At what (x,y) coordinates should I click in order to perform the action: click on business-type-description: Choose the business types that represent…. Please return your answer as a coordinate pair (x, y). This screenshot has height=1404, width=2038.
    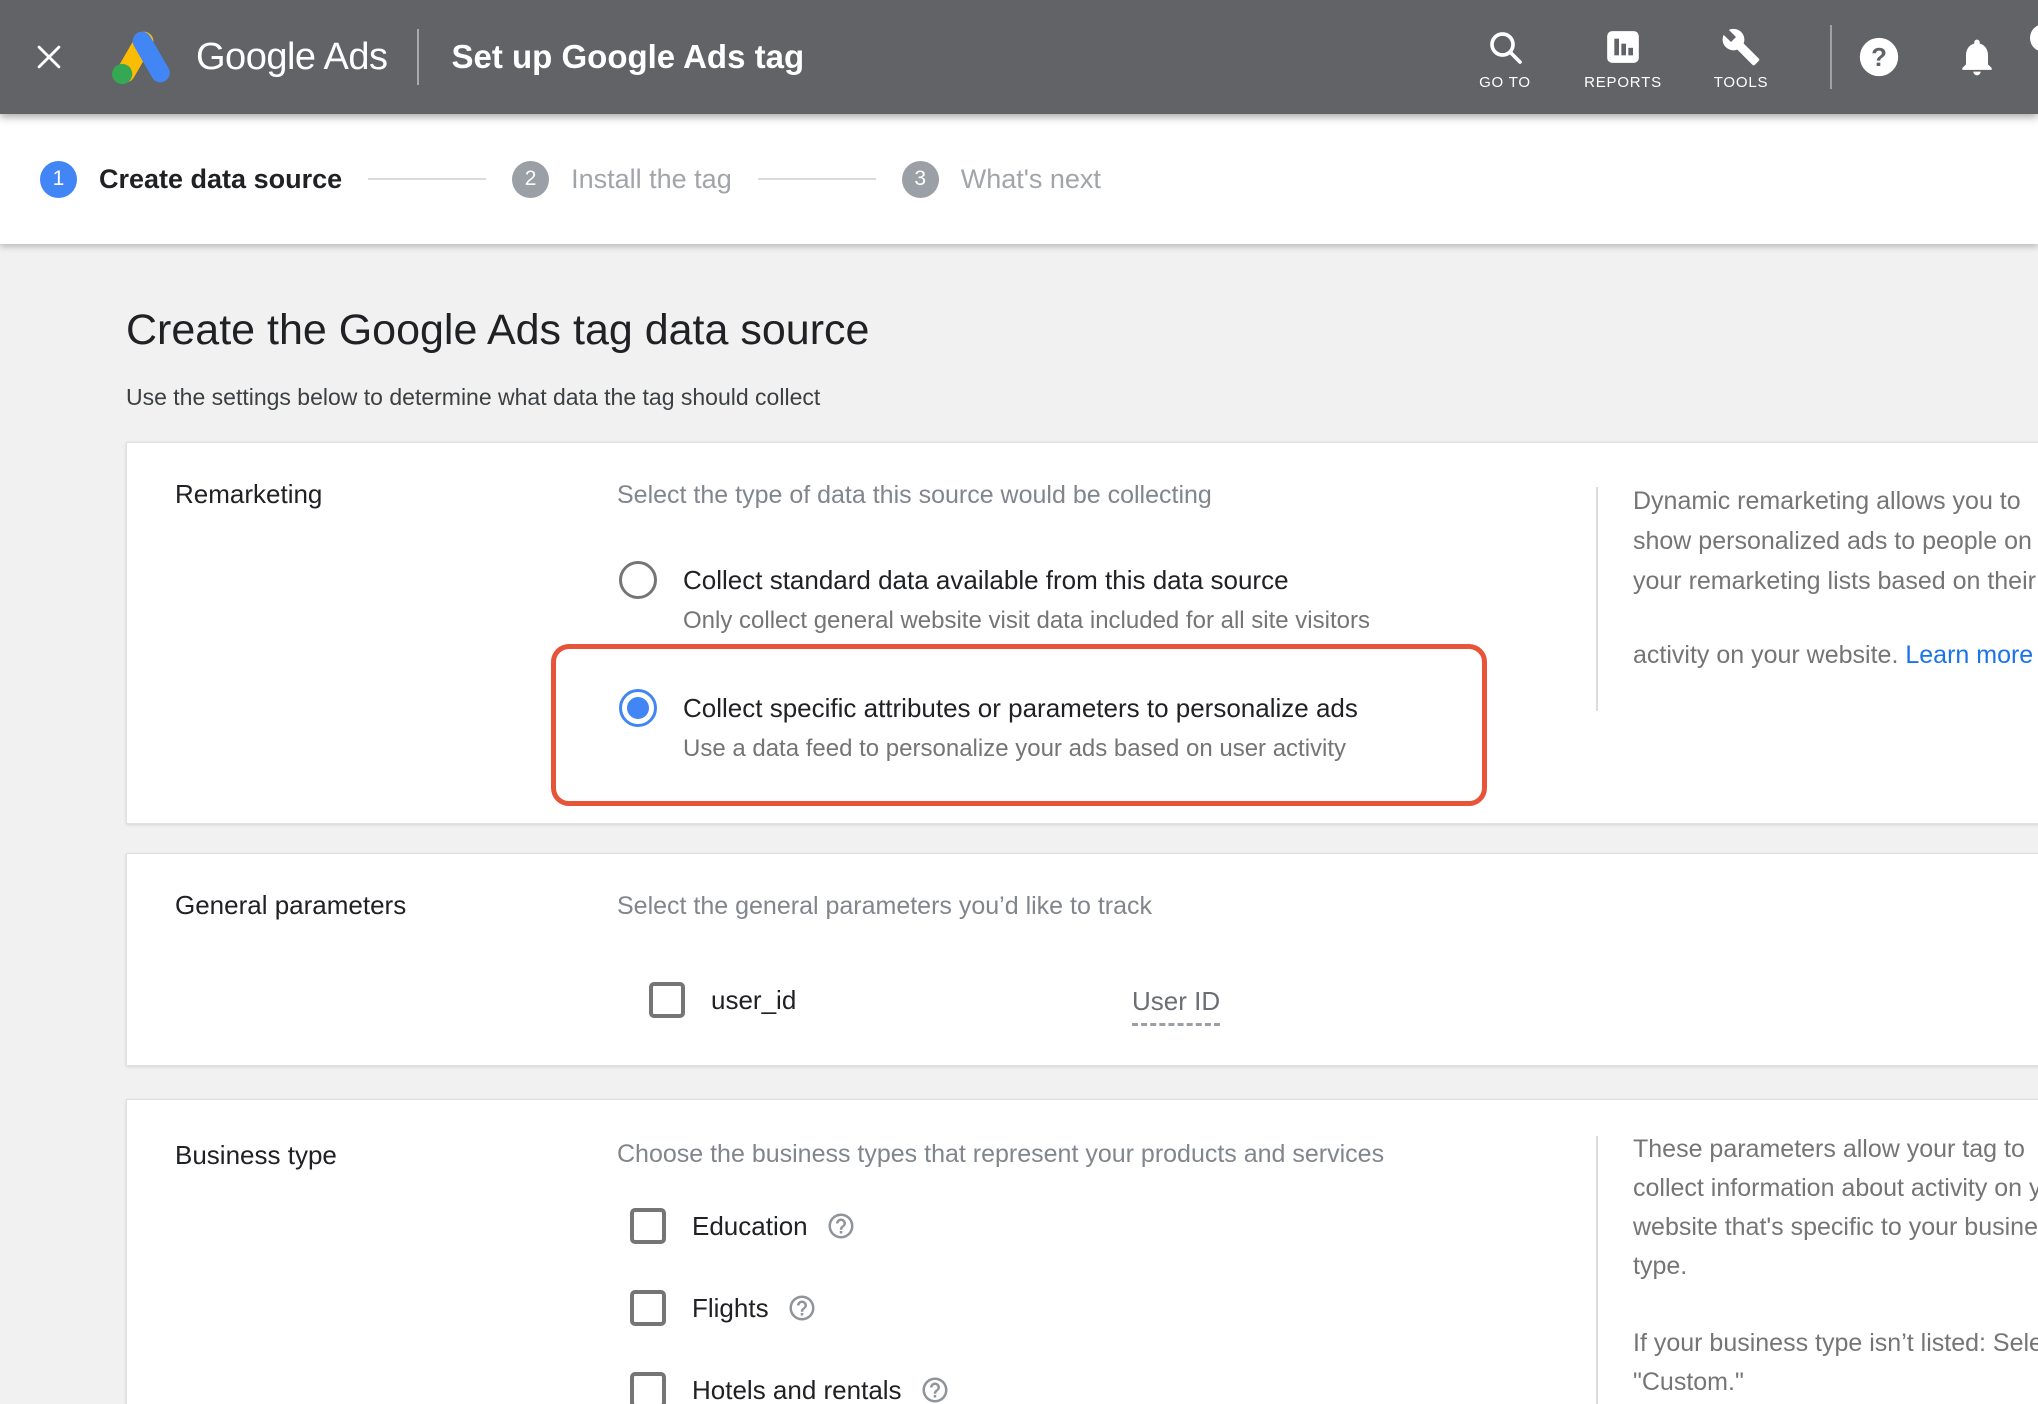
    Looking at the image, I should click on (1001, 1154).